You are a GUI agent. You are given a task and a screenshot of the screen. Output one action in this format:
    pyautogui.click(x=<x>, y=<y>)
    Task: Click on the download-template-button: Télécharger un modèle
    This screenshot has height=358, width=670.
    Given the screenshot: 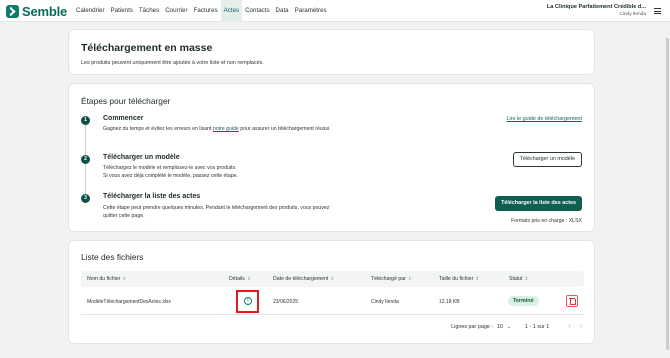 What is the action you would take?
    pyautogui.click(x=547, y=159)
    